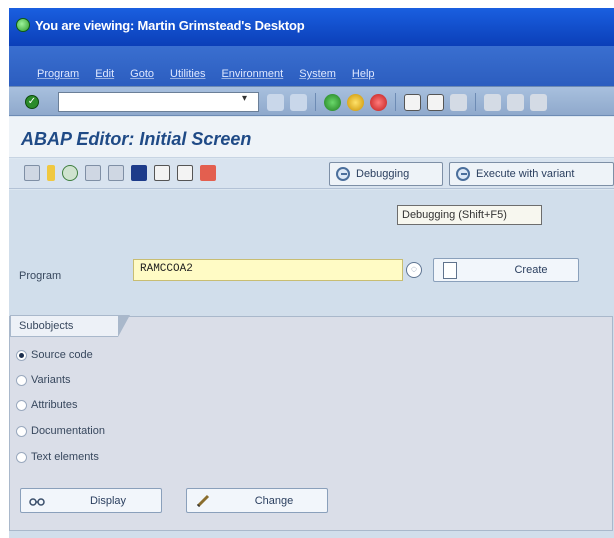 Image resolution: width=614 pixels, height=538 pixels. Describe the element at coordinates (62, 355) in the screenshot. I see `radio-label: Source code` at that location.